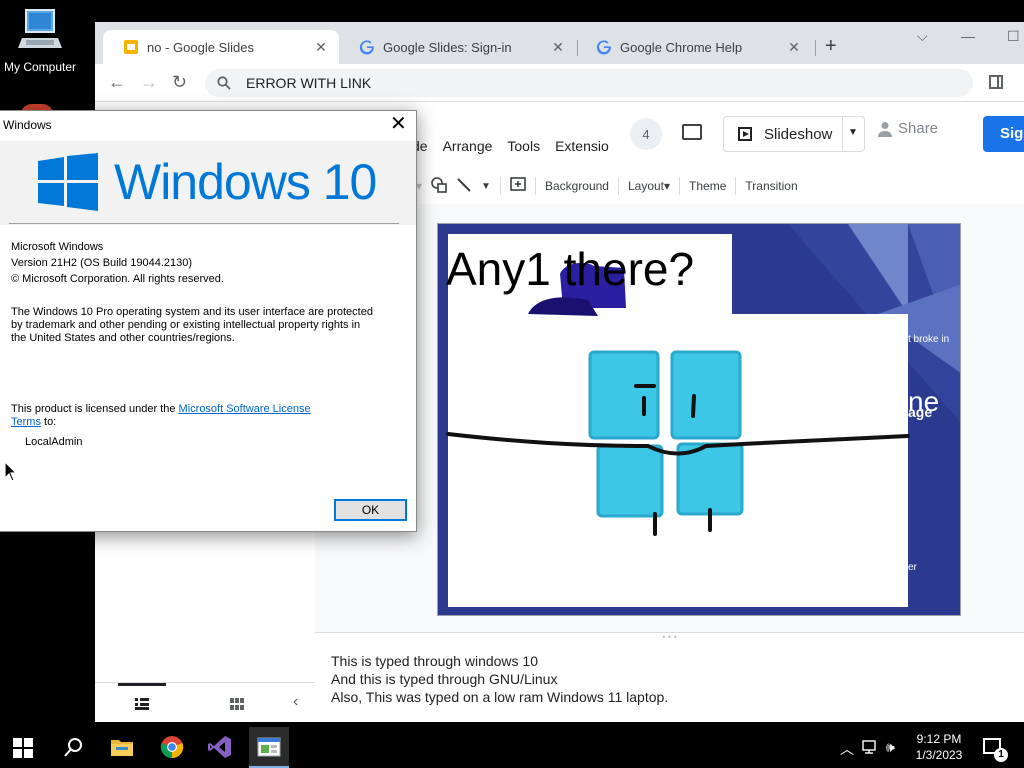 This screenshot has width=1024, height=768. Describe the element at coordinates (95, 409) in the screenshot. I see `license-prefix: This product is licensed under the` at that location.